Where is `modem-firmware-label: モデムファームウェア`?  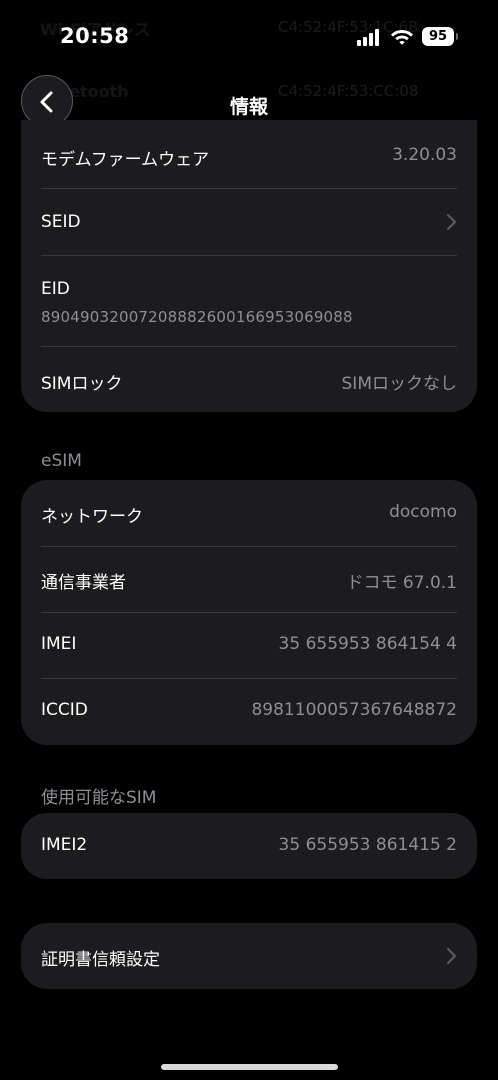
modem-firmware-label: モデムファームウェア is located at coordinates (125, 160).